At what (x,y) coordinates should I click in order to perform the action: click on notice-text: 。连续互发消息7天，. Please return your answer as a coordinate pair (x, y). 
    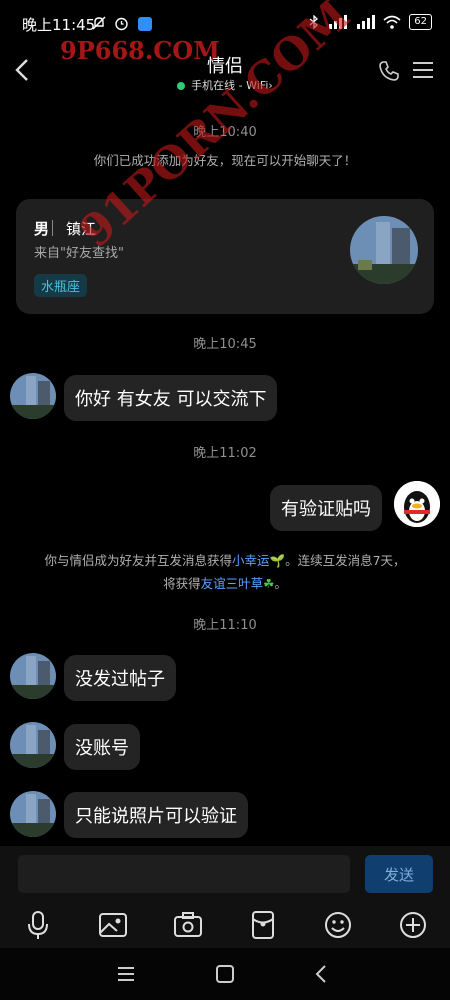
    Looking at the image, I should click on (345, 560).